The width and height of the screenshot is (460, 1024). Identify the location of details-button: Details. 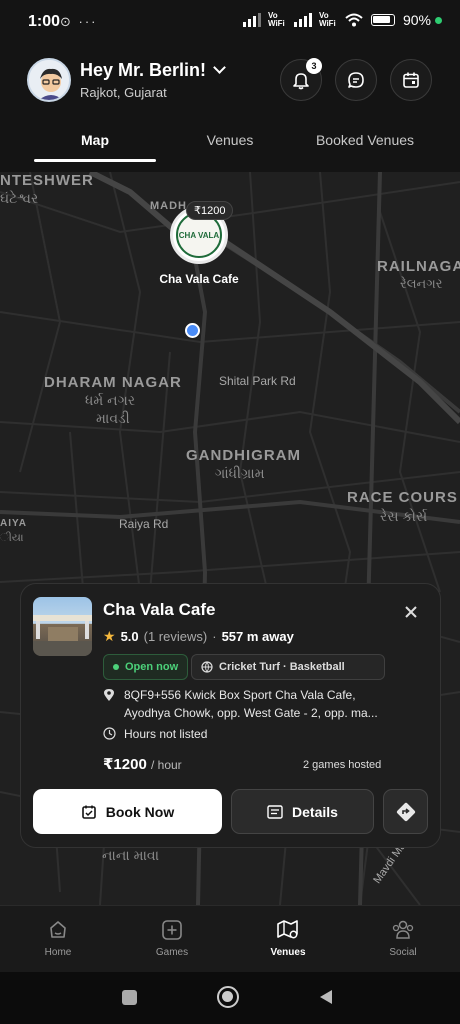
(302, 811).